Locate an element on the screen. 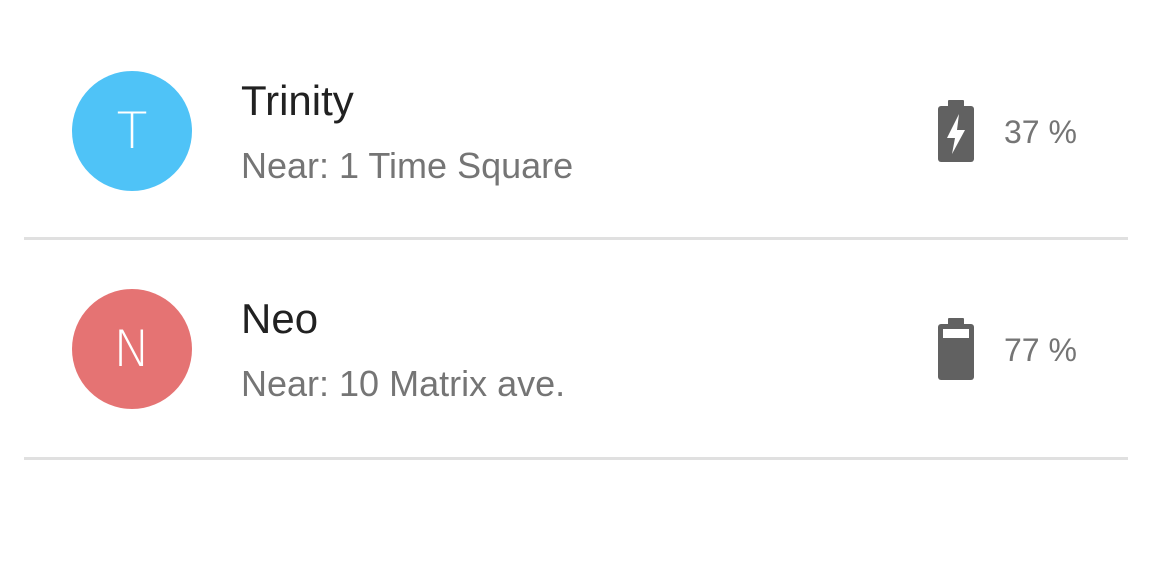 The width and height of the screenshot is (1152, 576). battery-percentage: 77 % is located at coordinates (1040, 350).